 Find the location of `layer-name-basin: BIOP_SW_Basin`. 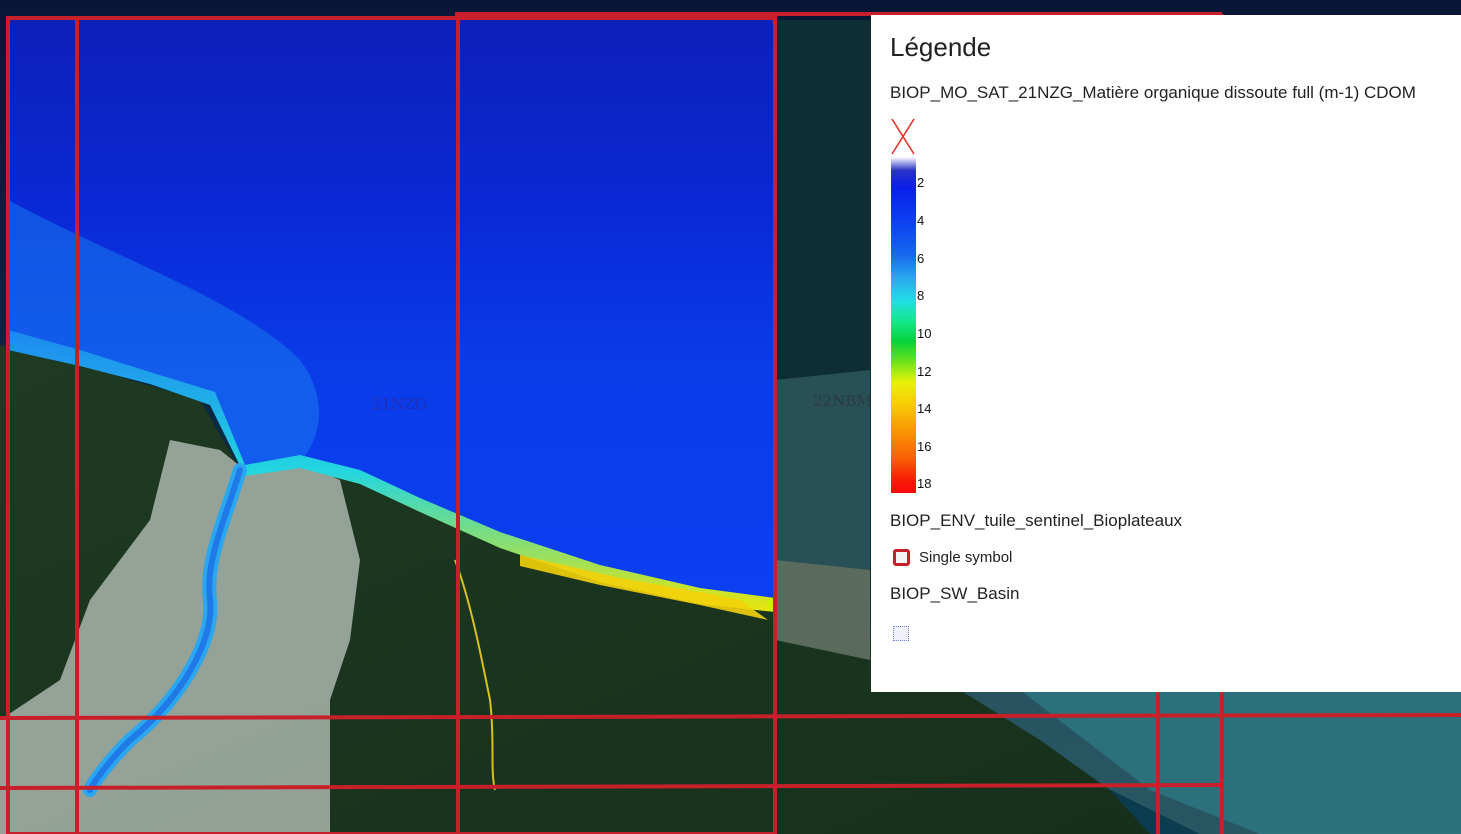

layer-name-basin: BIOP_SW_Basin is located at coordinates (955, 593).